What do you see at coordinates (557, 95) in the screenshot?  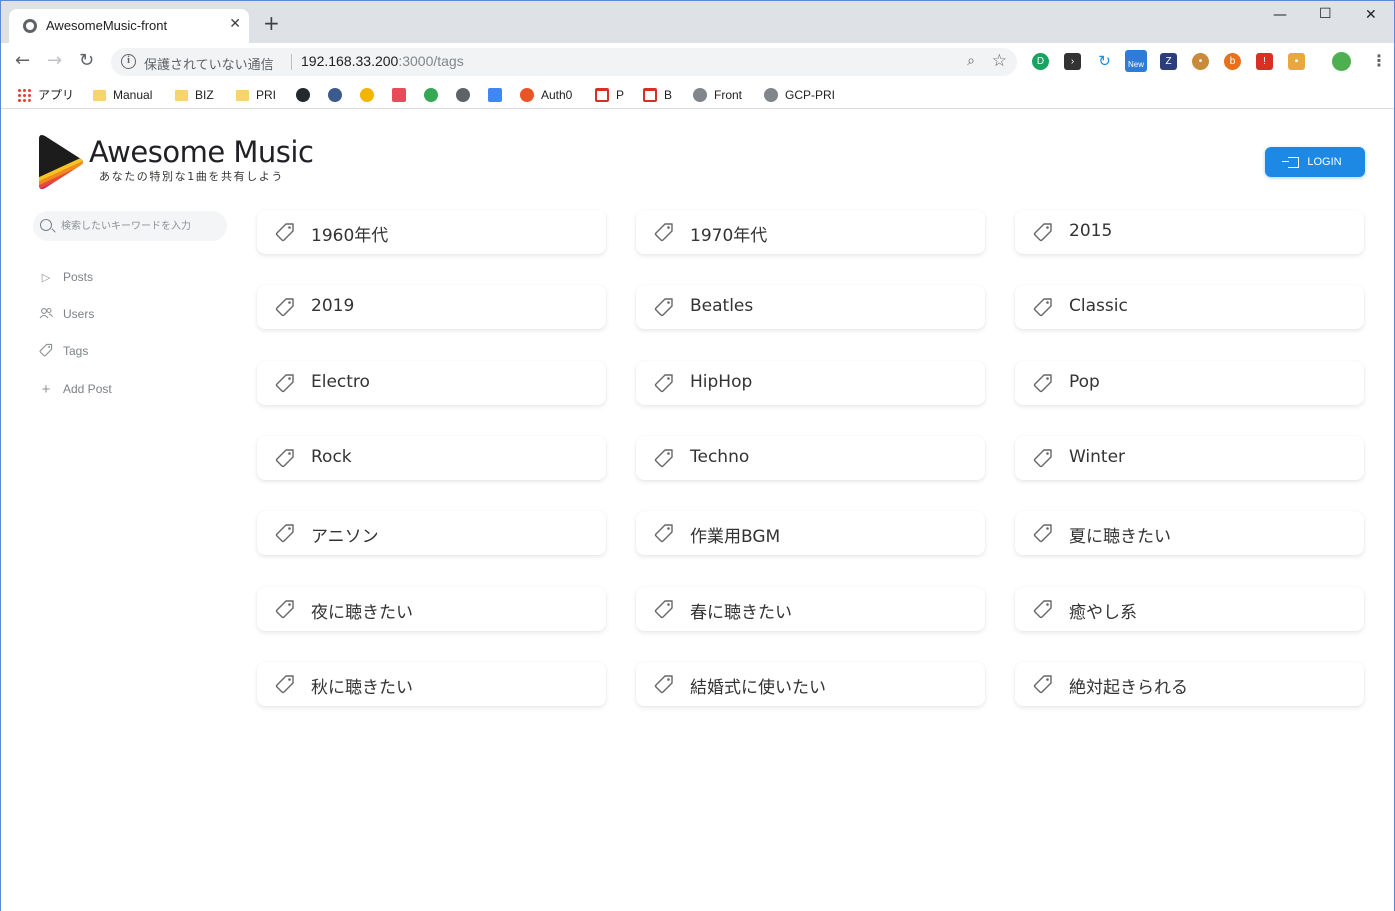 I see `bookmark-label: Auth0` at bounding box center [557, 95].